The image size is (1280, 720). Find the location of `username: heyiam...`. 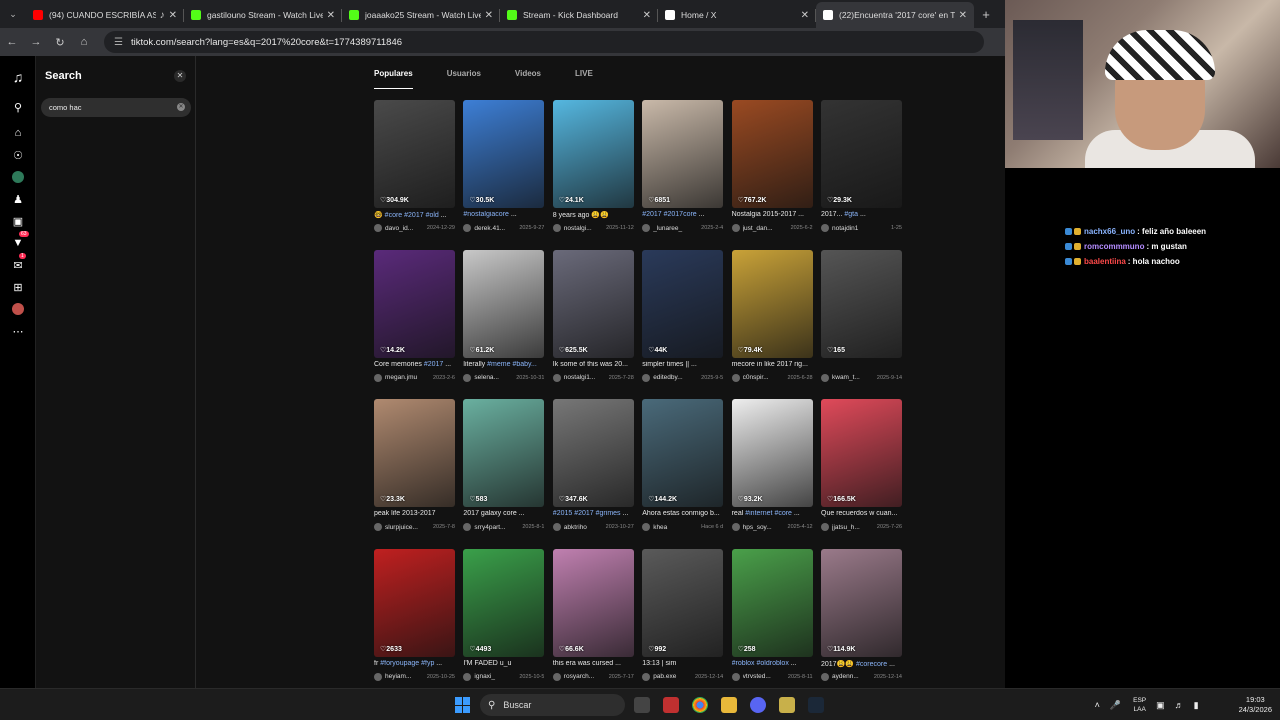

username: heyiam... is located at coordinates (405, 676).